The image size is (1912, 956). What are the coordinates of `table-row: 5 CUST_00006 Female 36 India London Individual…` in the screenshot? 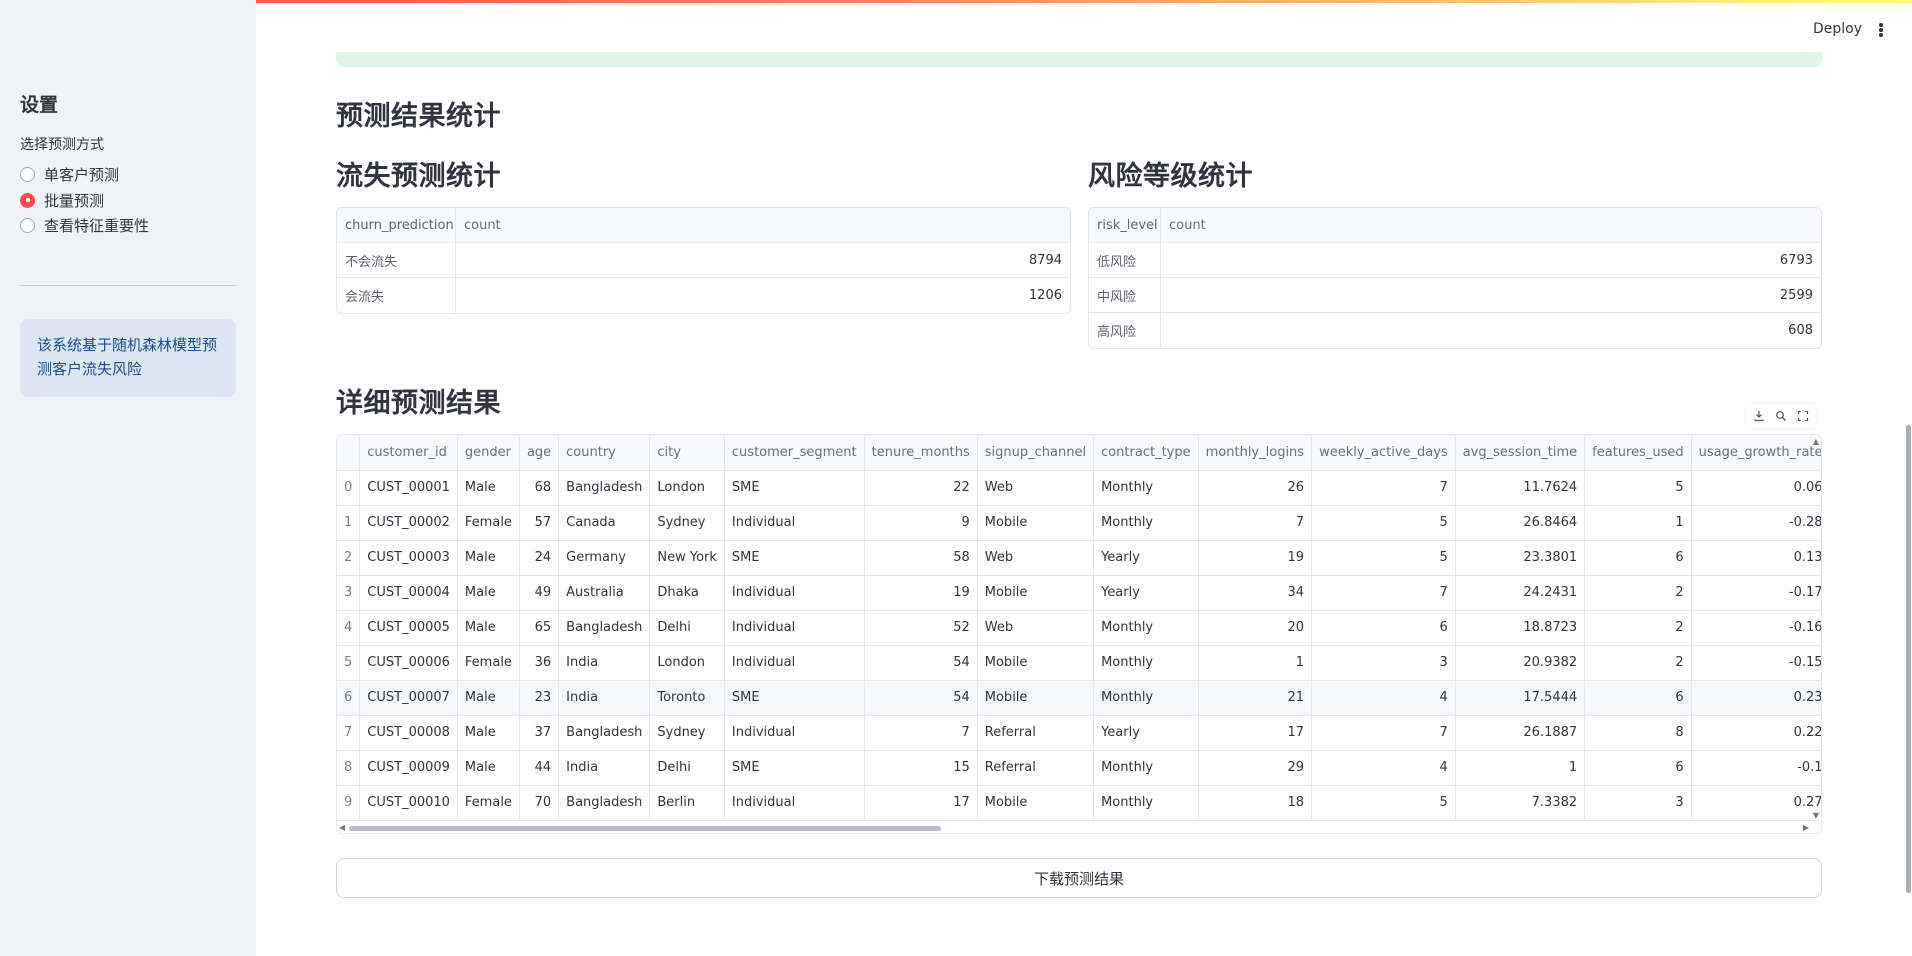 It's located at (1079, 663).